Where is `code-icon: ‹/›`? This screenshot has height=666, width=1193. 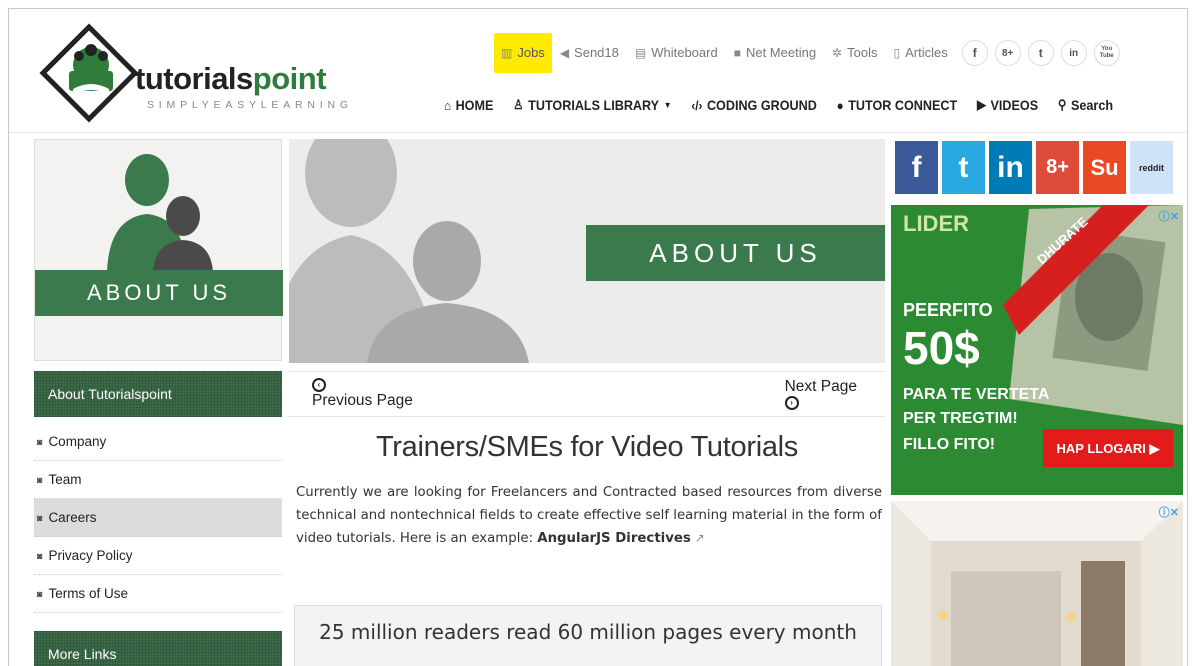
code-icon: ‹/› is located at coordinates (697, 105).